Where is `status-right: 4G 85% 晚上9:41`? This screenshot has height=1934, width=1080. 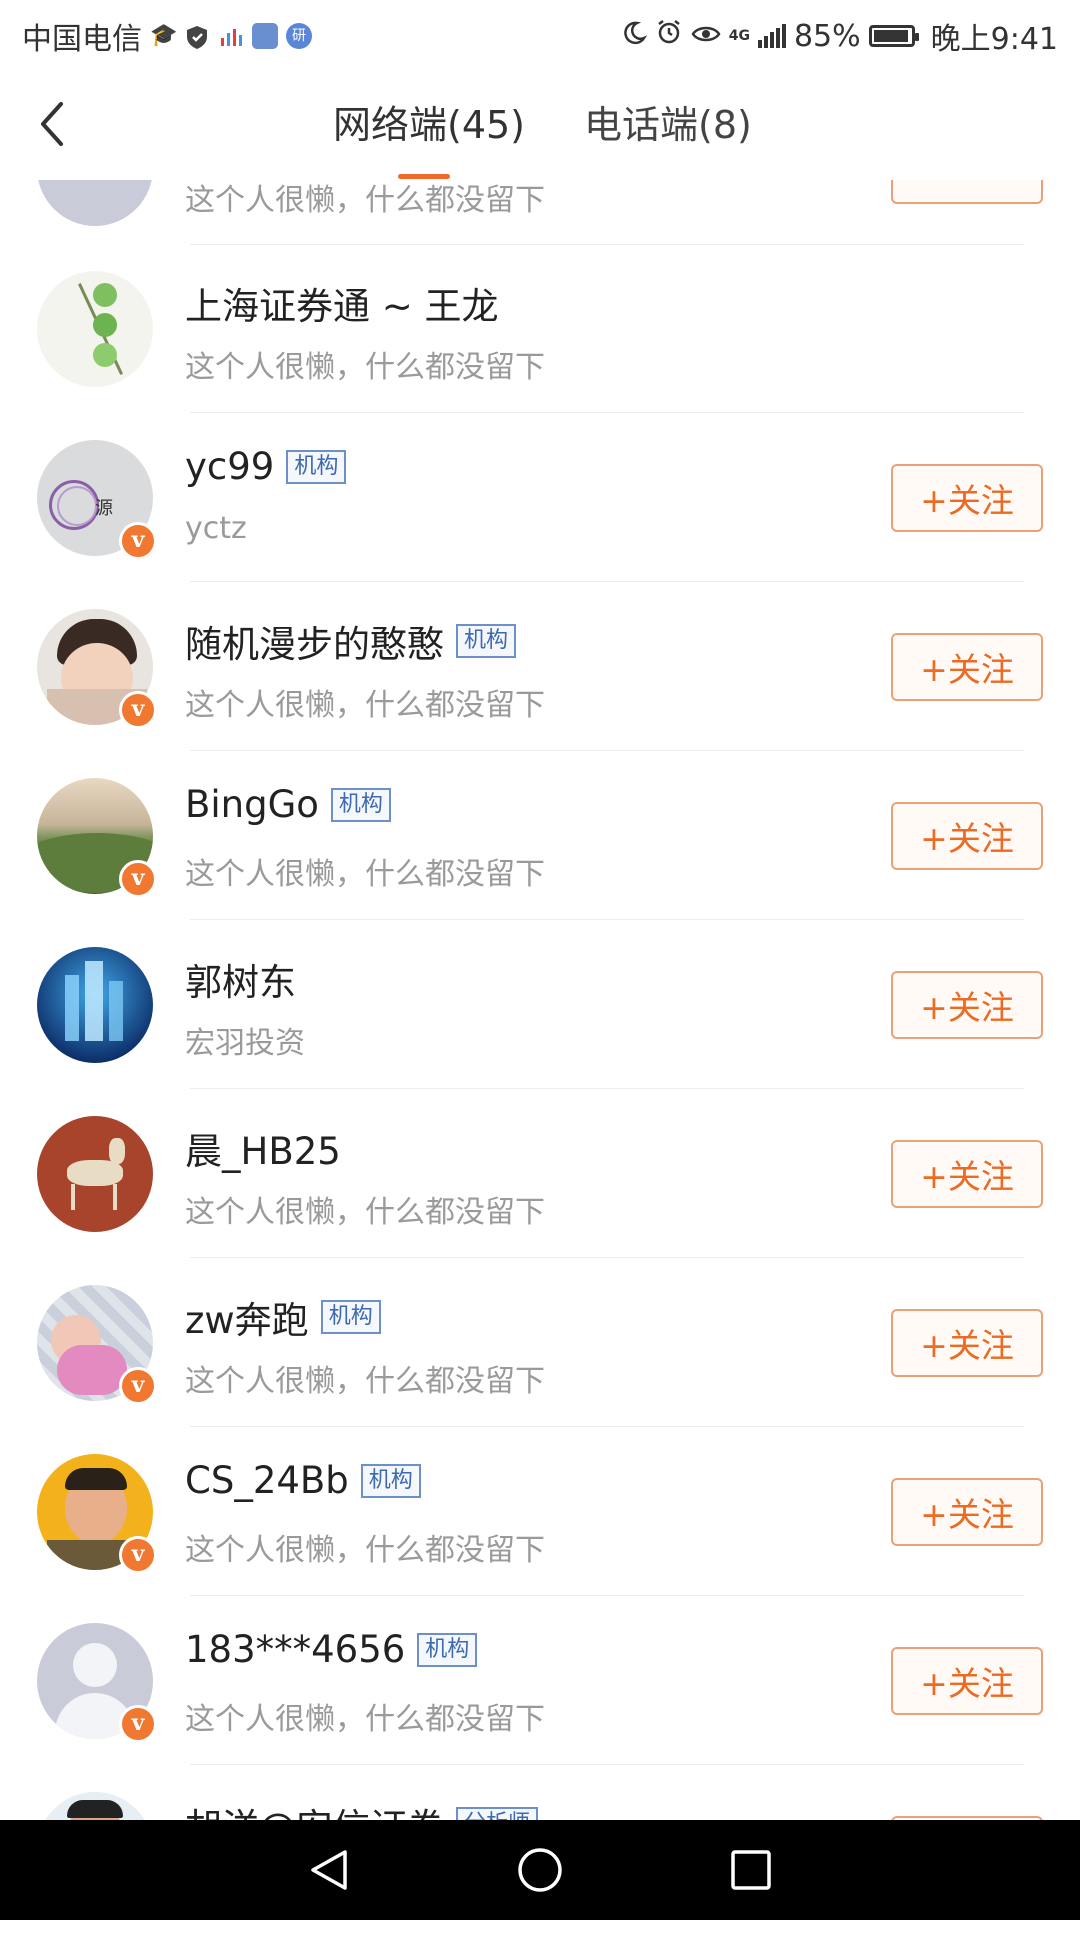
status-right: 4G 85% 晚上9:41 is located at coordinates (839, 36).